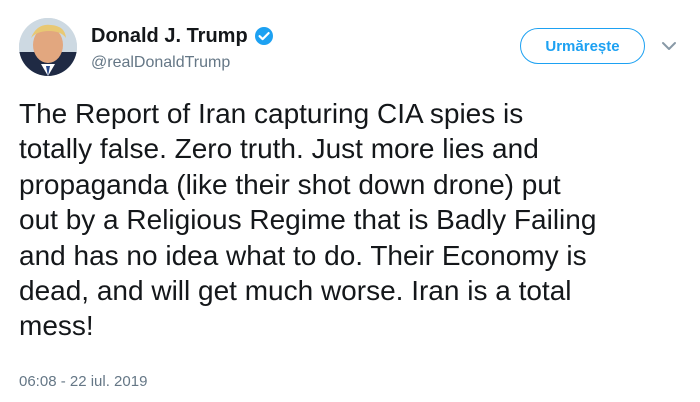  I want to click on author-block: Donald J. Trump @realDonaldTrump, so click(182, 48).